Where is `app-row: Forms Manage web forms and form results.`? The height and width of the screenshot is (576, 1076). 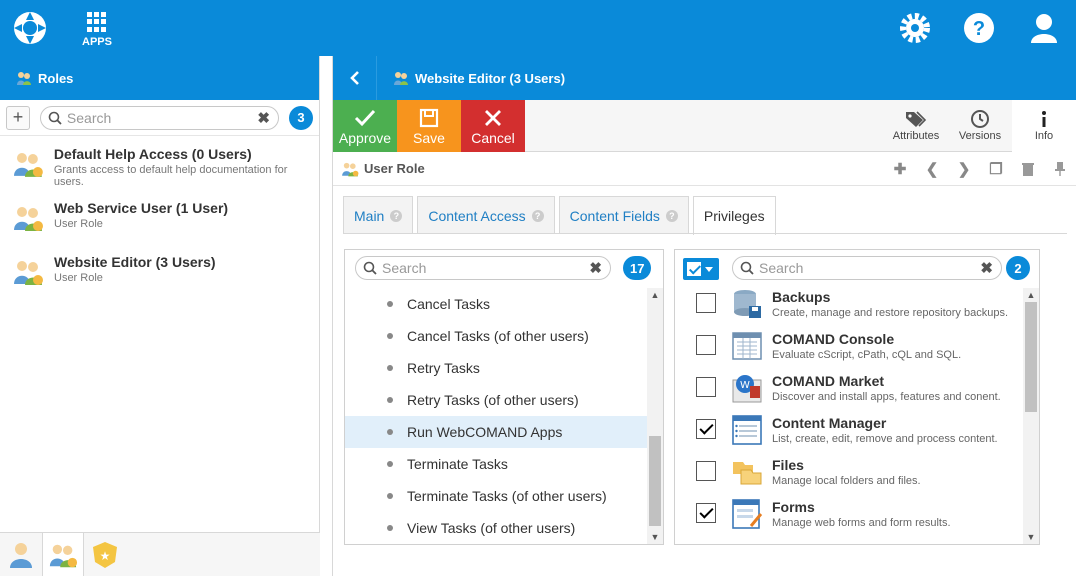 app-row: Forms Manage web forms and form results. is located at coordinates (857, 519).